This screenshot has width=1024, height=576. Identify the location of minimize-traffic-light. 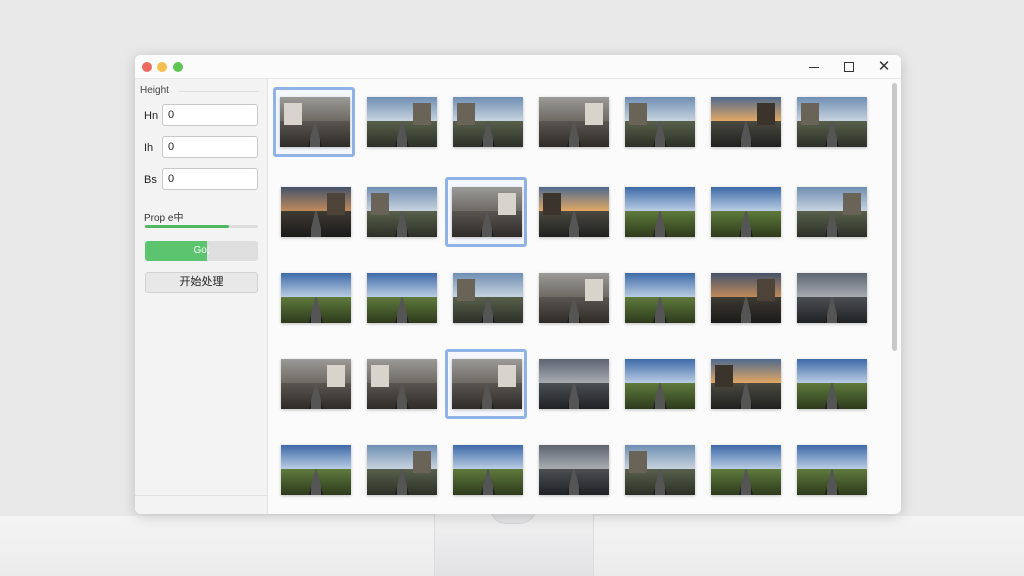
(162, 67).